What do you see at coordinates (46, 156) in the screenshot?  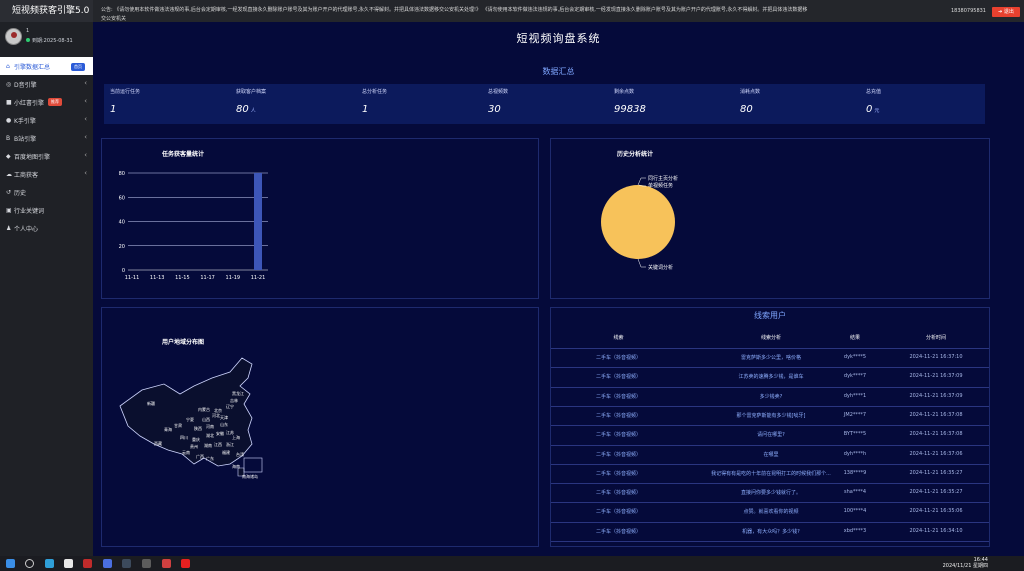 I see `sidebar-item-5: ◆ 百度地图引擎 ‹` at bounding box center [46, 156].